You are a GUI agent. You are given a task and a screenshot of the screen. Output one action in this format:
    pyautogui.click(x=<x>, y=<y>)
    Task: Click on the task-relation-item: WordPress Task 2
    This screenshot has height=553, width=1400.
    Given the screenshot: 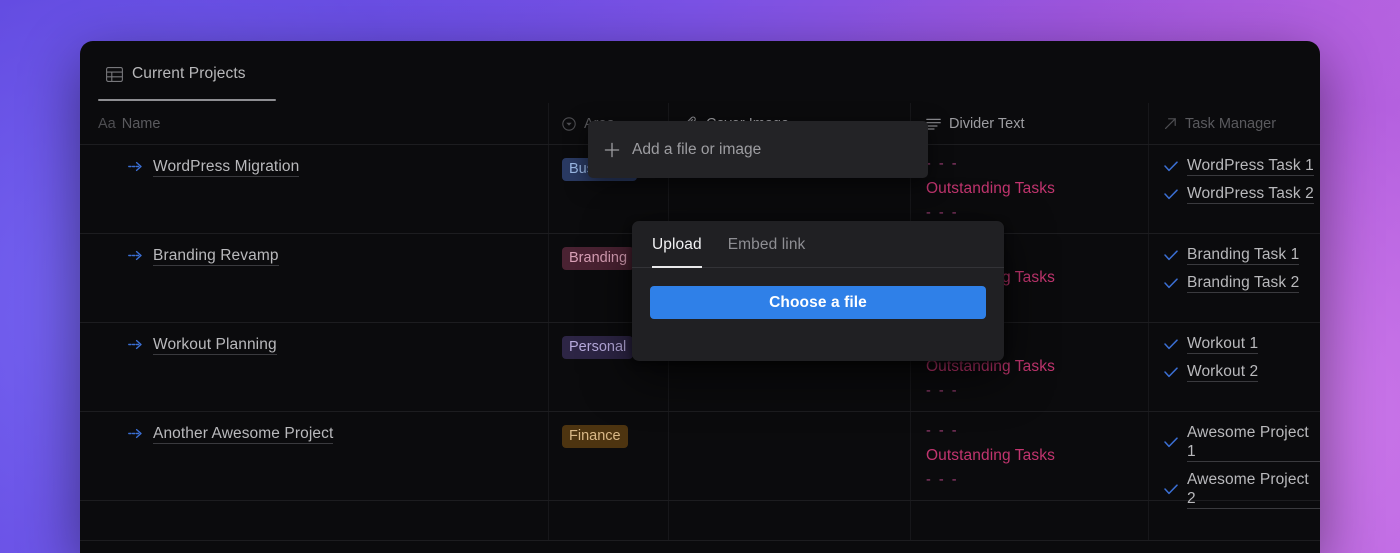 What is the action you would take?
    pyautogui.click(x=1242, y=194)
    